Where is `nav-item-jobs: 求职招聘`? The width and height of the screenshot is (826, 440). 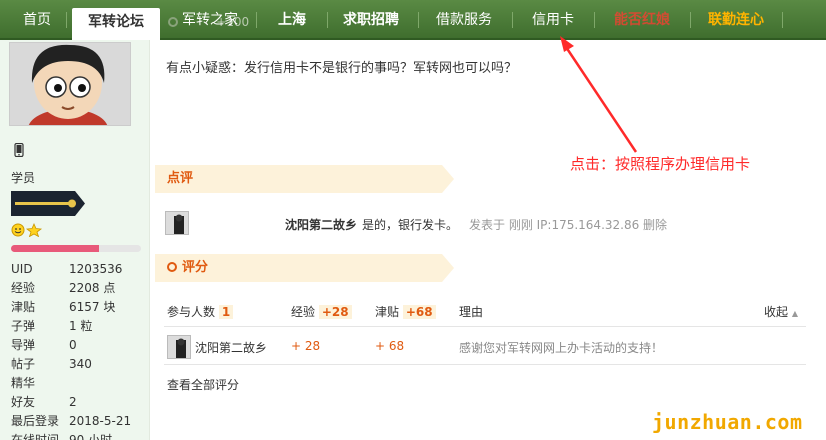
nav-item-jobs: 求职招聘 is located at coordinates (371, 20).